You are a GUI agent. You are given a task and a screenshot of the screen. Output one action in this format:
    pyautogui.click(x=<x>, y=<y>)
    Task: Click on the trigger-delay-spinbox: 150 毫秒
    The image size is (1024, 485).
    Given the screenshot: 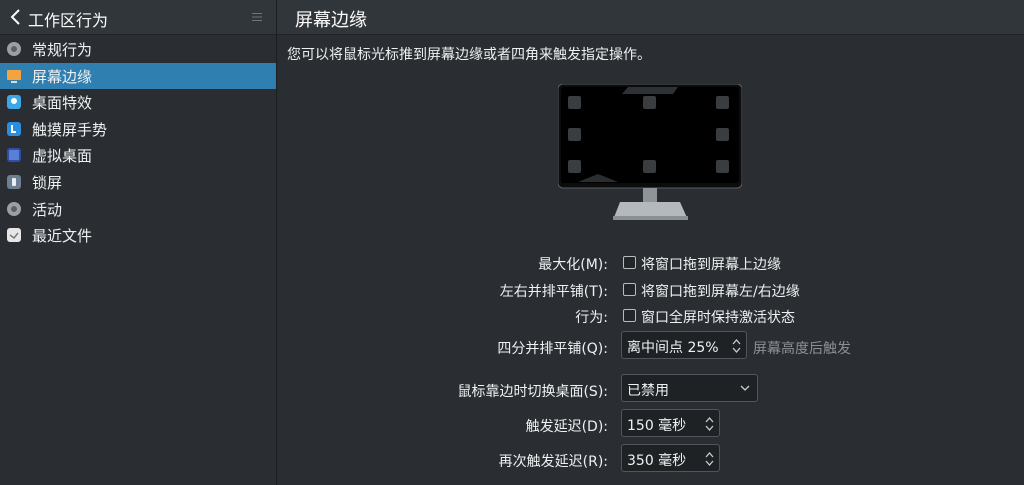 What is the action you would take?
    pyautogui.click(x=670, y=423)
    